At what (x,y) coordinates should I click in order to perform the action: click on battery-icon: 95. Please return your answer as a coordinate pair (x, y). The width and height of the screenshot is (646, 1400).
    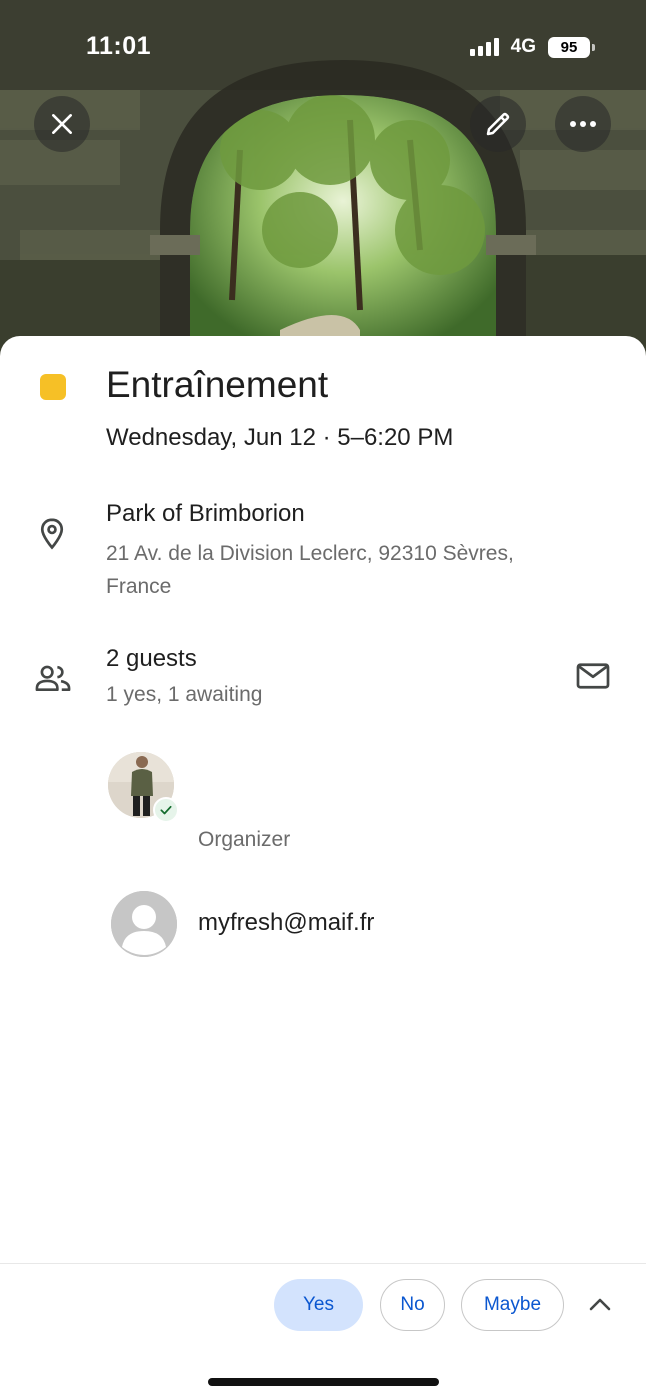
    Looking at the image, I should click on (571, 47).